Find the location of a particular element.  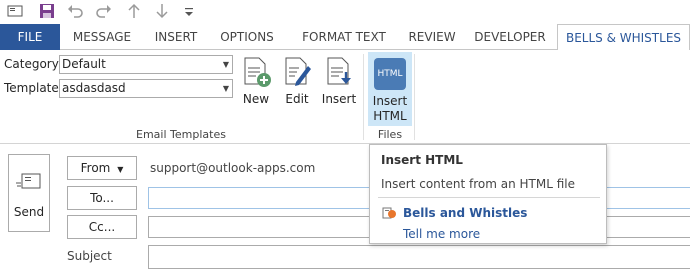

redo-icon is located at coordinates (105, 12).